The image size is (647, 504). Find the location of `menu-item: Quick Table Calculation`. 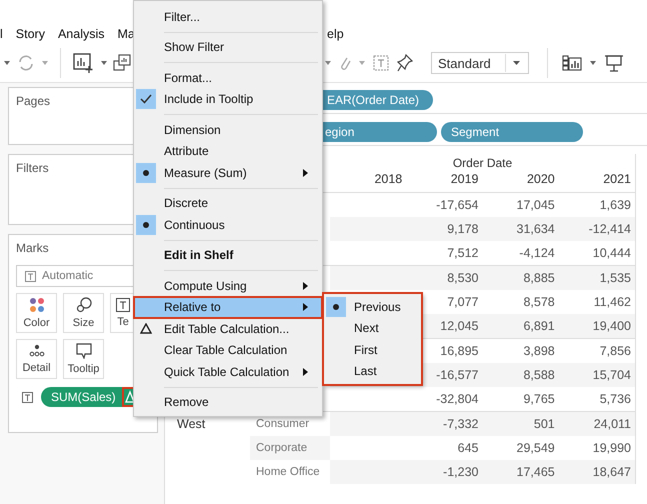

menu-item: Quick Table Calculation is located at coordinates (228, 371).